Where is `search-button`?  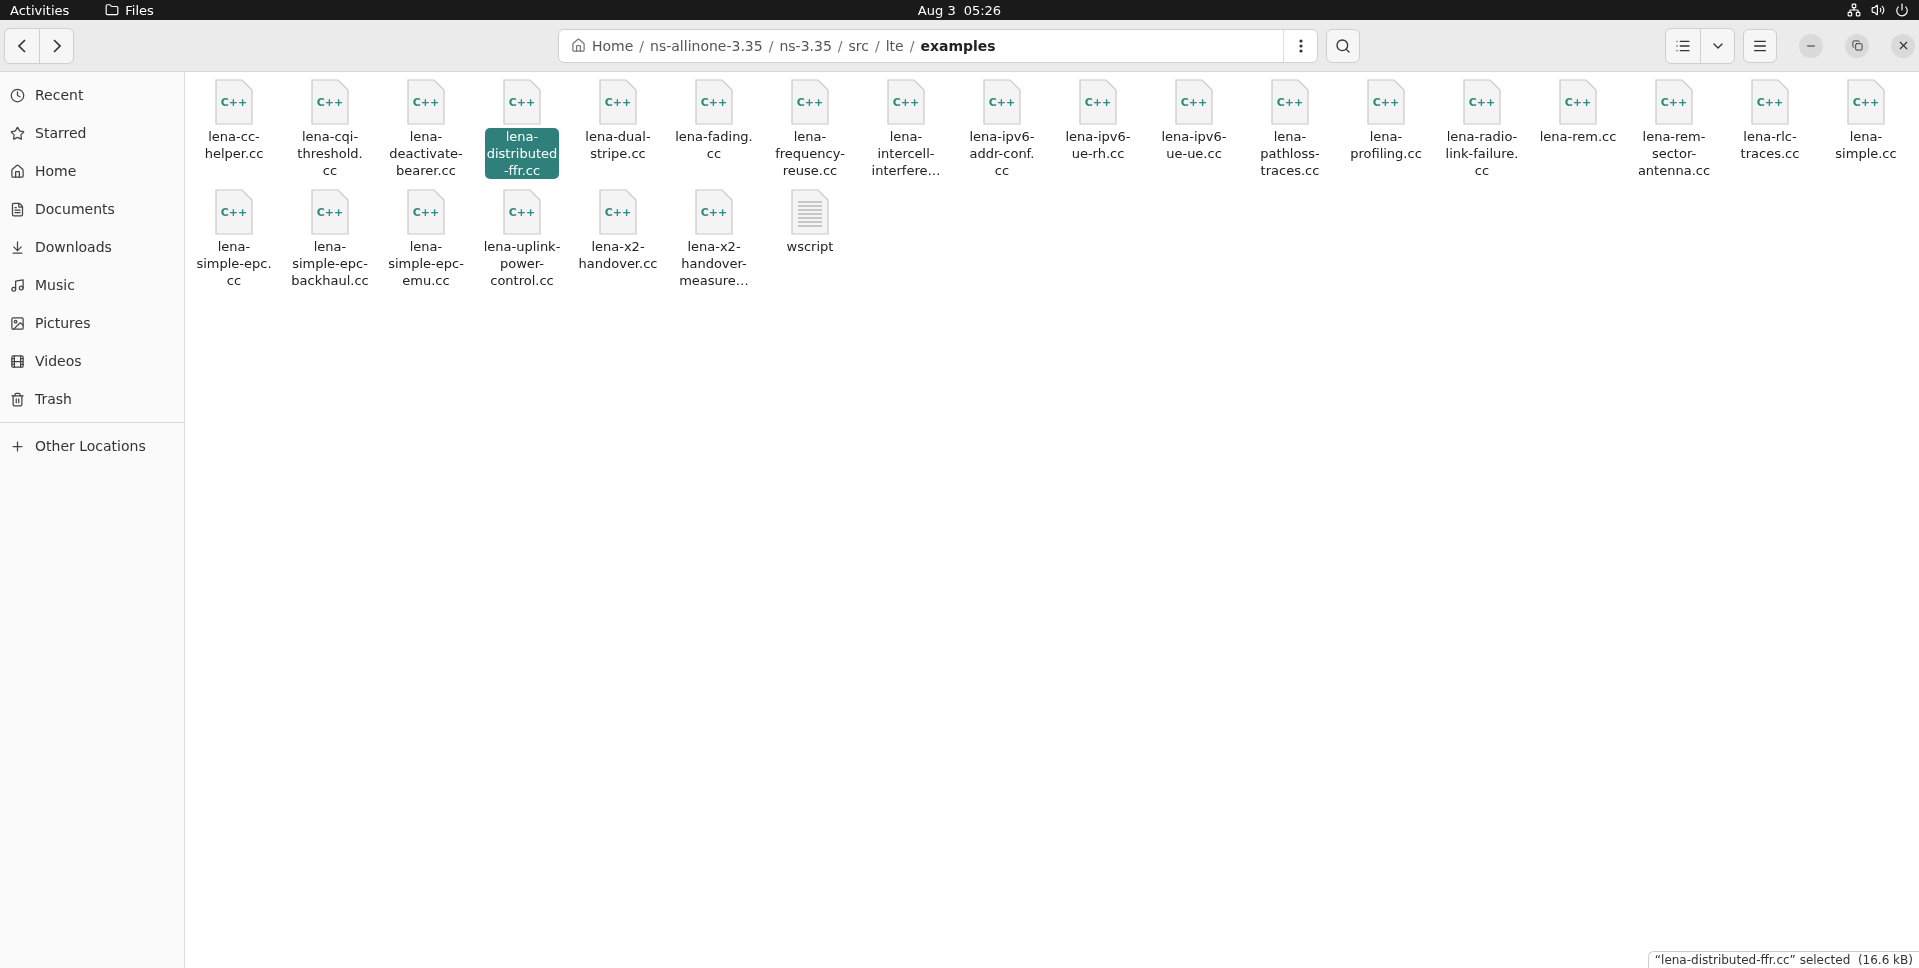
search-button is located at coordinates (1343, 45).